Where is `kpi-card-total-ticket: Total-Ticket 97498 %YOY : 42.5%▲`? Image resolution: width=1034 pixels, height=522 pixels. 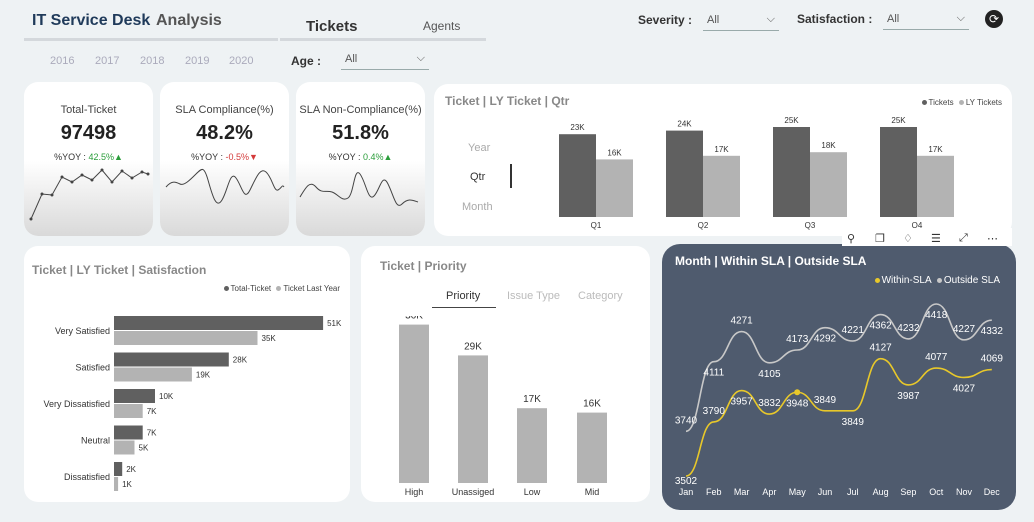
kpi-card-total-ticket: Total-Ticket 97498 %YOY : 42.5%▲ is located at coordinates (88, 159).